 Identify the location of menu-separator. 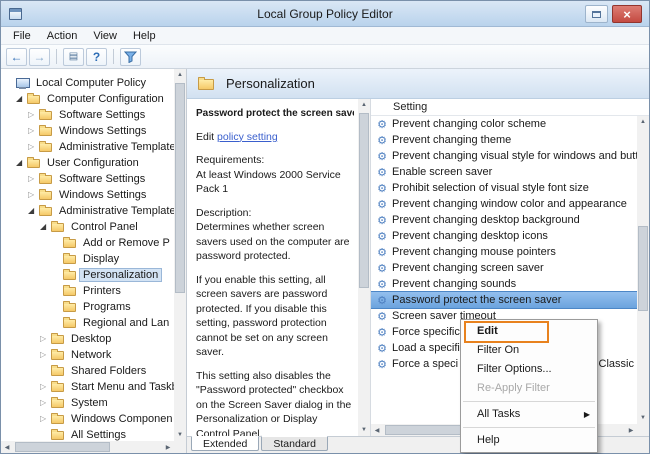
(529, 401).